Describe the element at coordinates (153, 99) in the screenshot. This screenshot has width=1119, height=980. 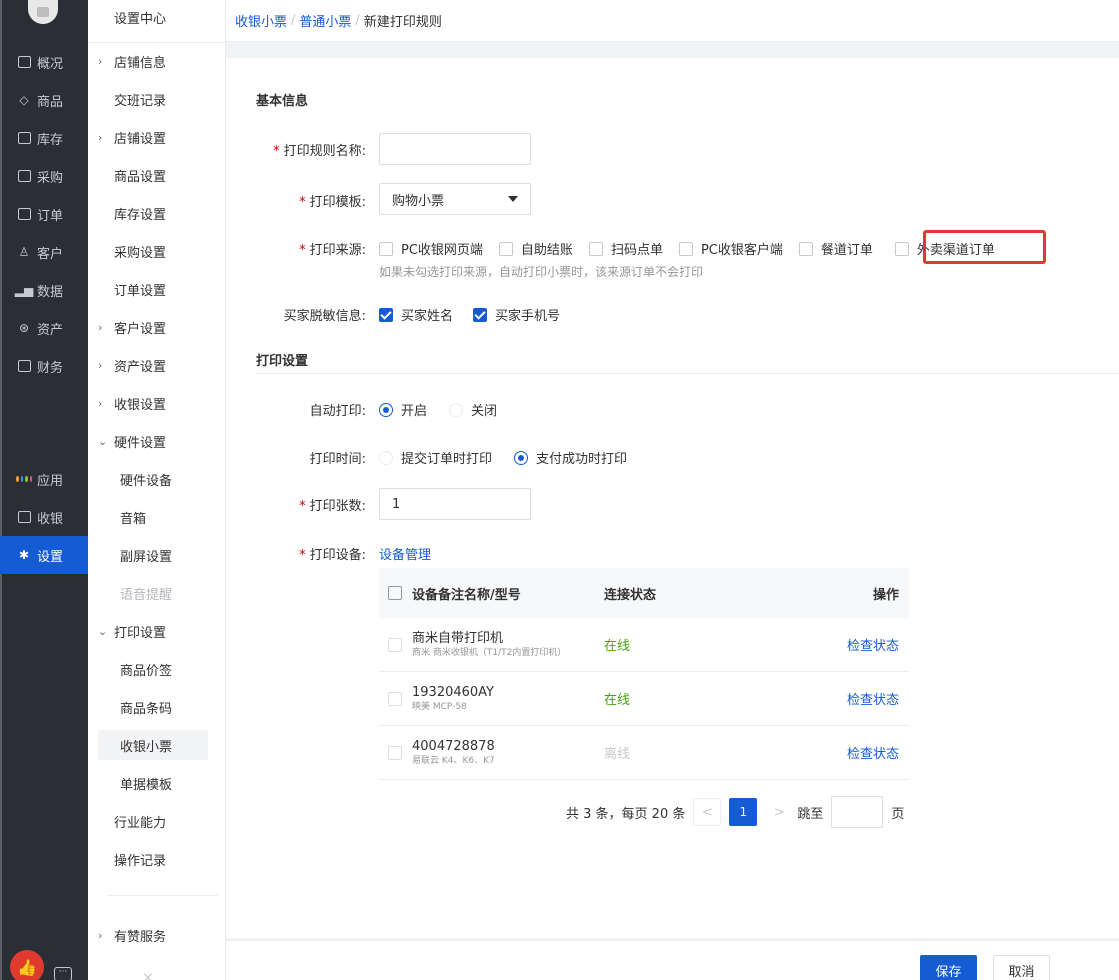
I see `sidebar-item-shift-records: 交班记录` at that location.